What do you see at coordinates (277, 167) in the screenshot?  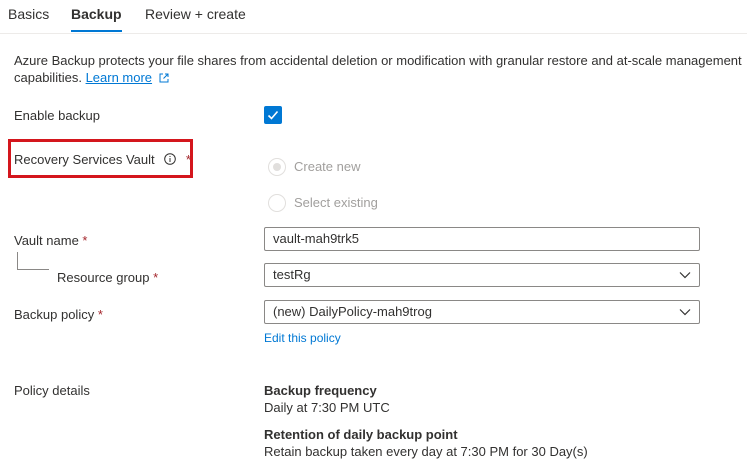 I see `radio-create-new-indicator` at bounding box center [277, 167].